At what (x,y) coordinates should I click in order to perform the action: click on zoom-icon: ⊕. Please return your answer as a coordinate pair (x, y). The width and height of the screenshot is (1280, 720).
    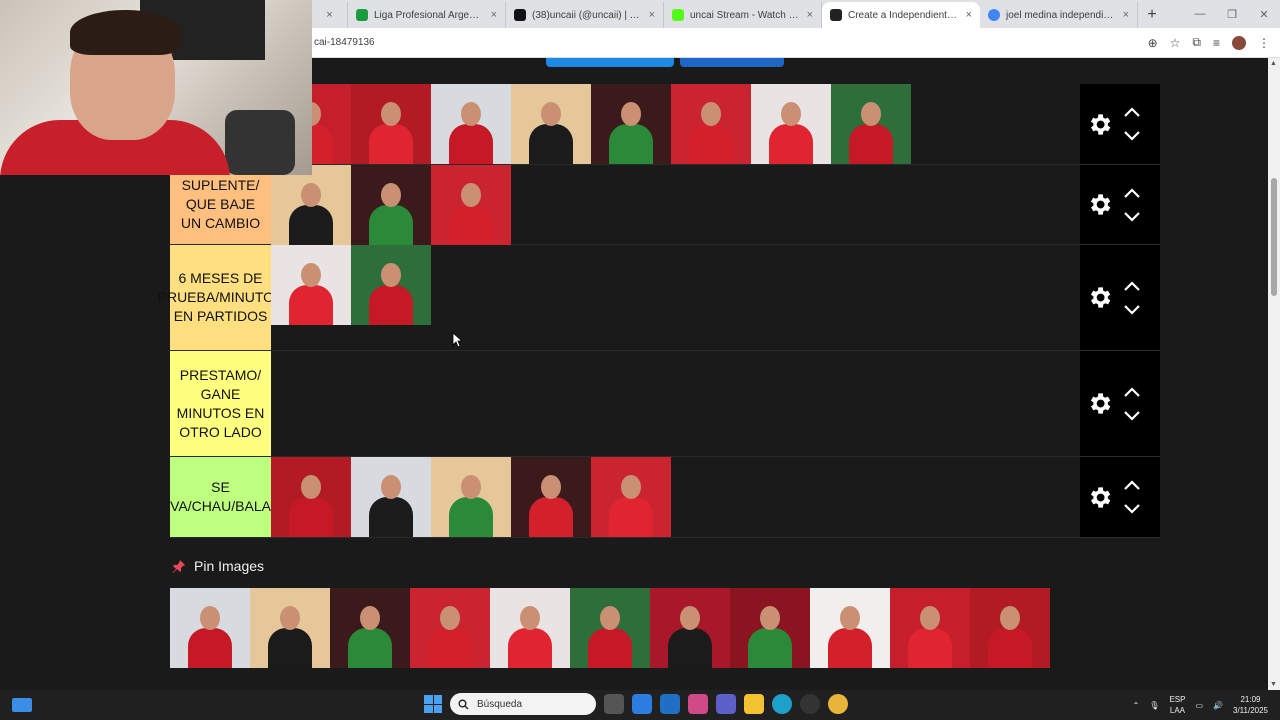
    Looking at the image, I should click on (1153, 43).